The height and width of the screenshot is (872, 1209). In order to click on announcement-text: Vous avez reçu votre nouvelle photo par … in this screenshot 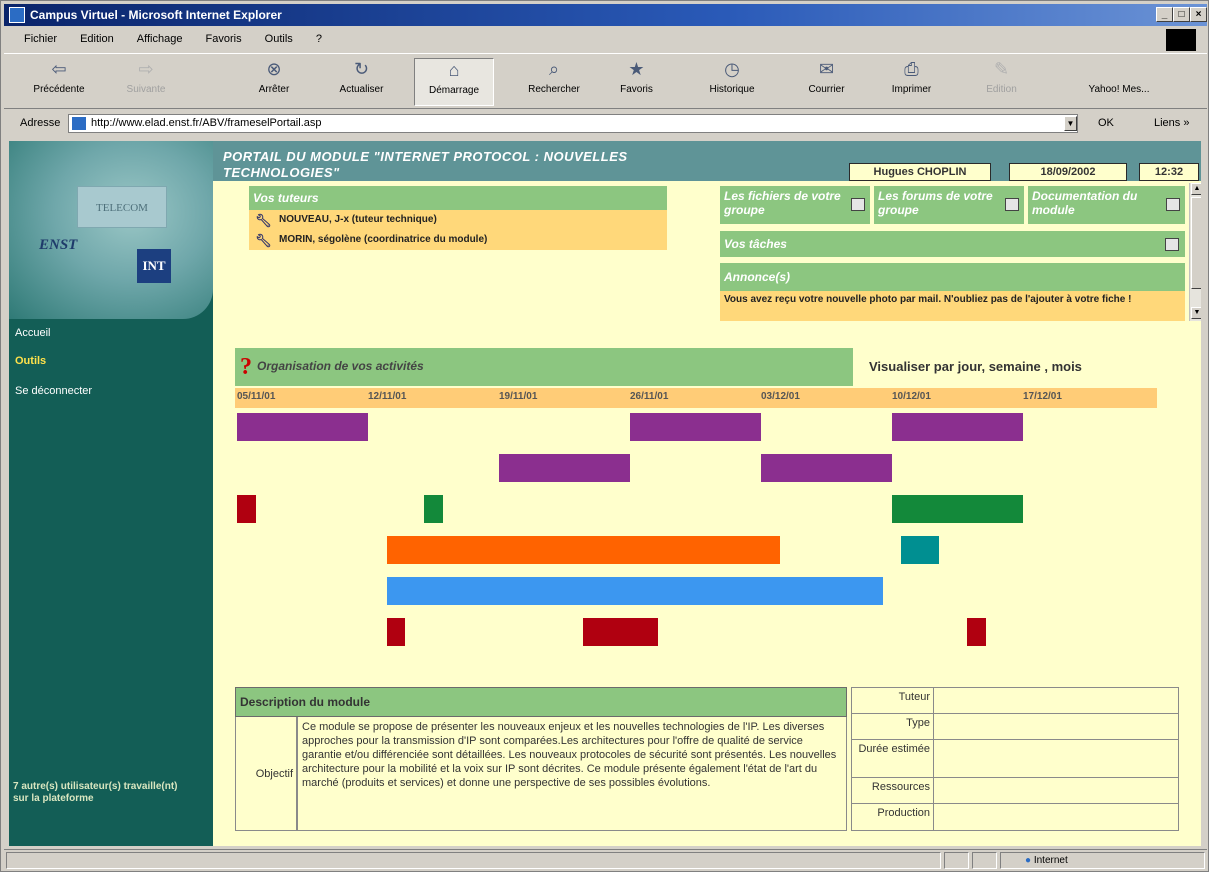, I will do `click(952, 306)`.